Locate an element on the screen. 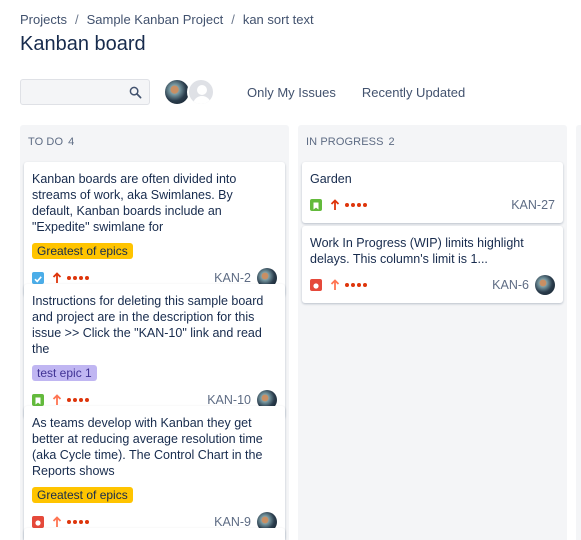  issue-key: KAN-6 is located at coordinates (510, 285).